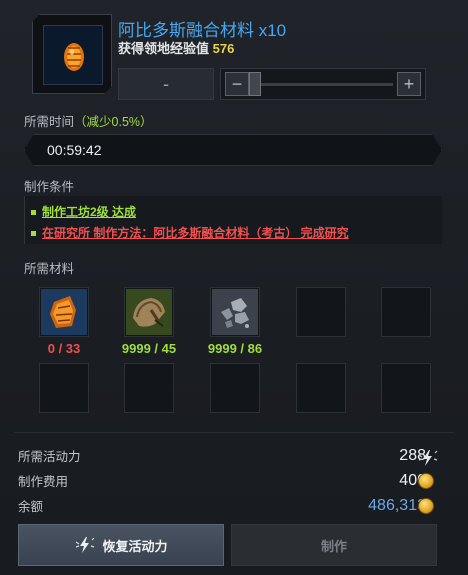 The height and width of the screenshot is (575, 468). I want to click on slider-track, so click(323, 84).